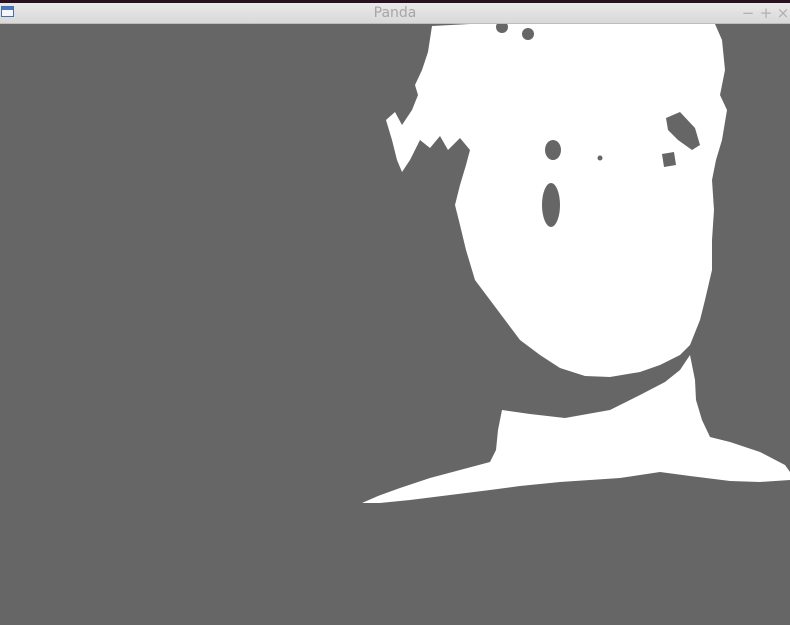 This screenshot has height=625, width=790. I want to click on window-title: Panda, so click(395, 13).